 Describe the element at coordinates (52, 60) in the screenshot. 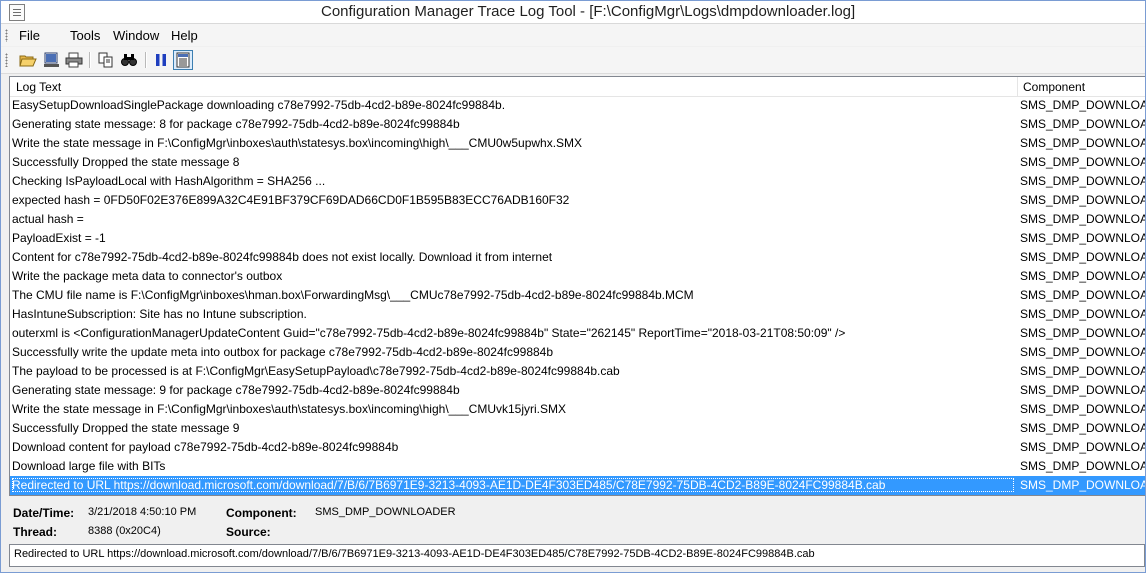

I see `print-preview-icon` at that location.